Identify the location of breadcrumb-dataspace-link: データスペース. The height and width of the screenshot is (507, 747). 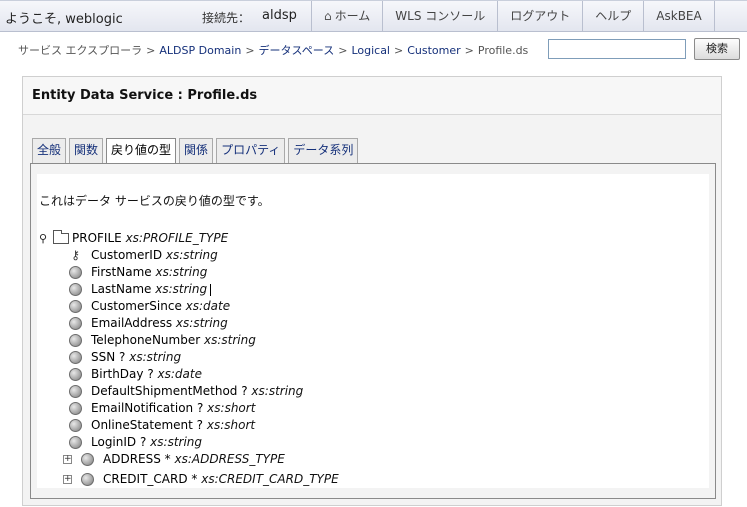
(297, 50).